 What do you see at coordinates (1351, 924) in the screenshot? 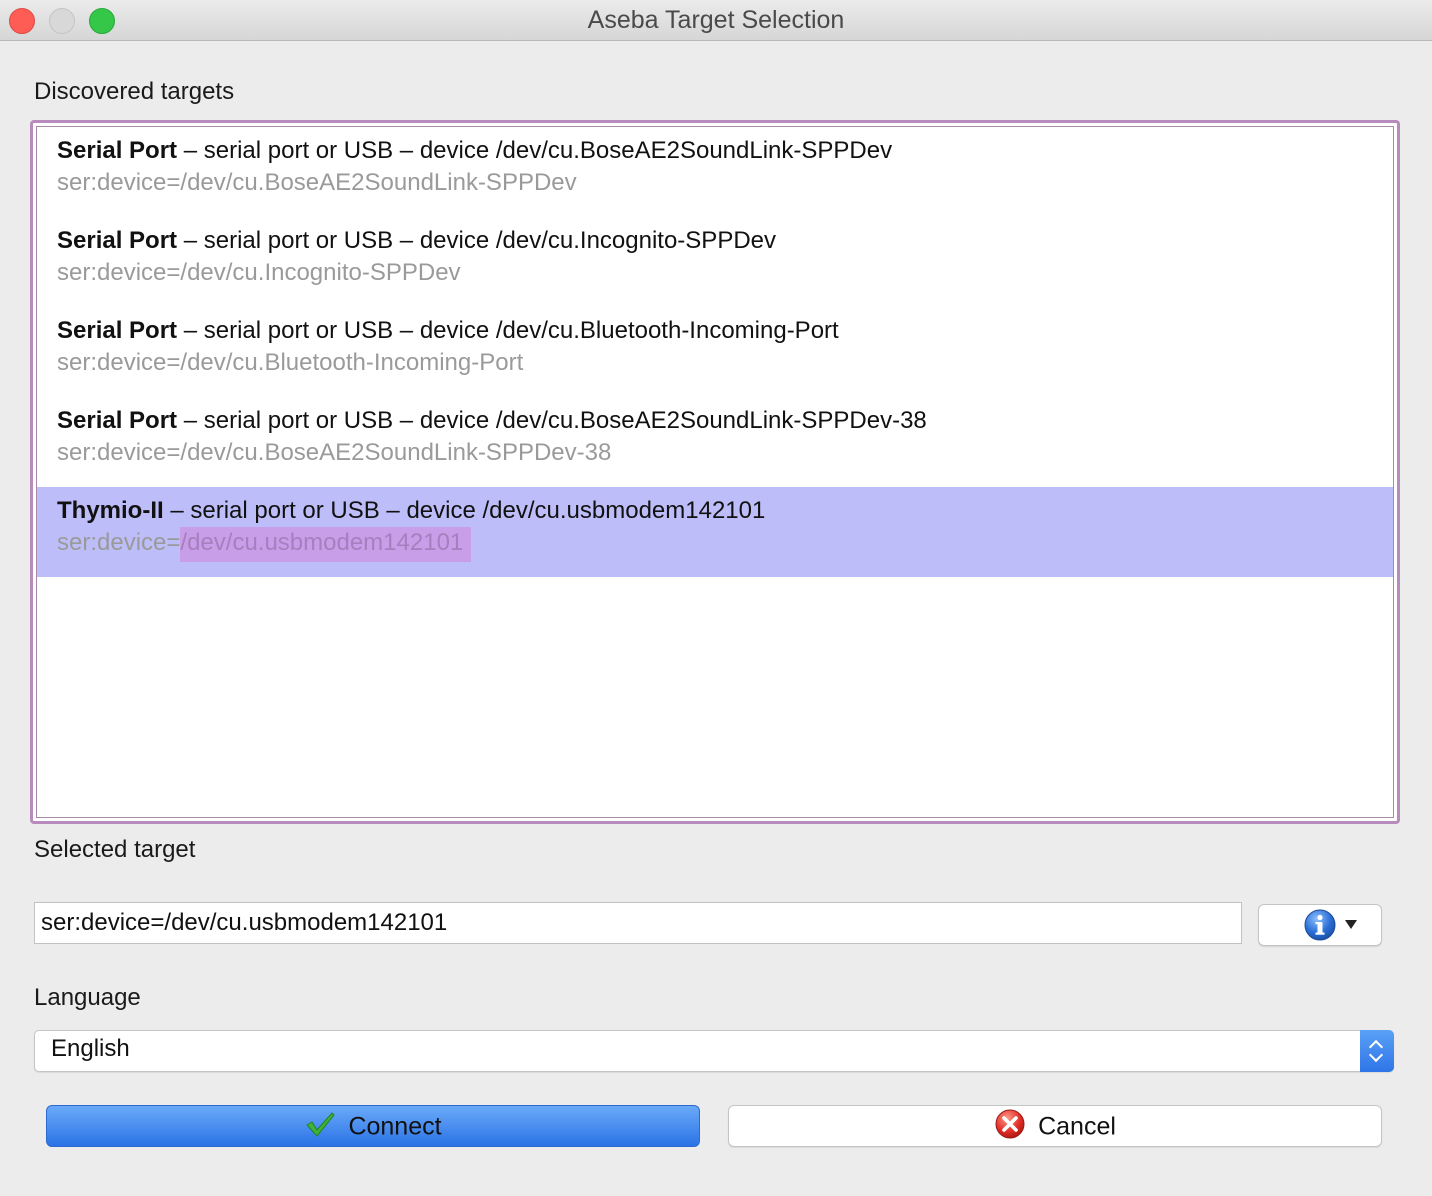
I see `chevron-down-icon` at bounding box center [1351, 924].